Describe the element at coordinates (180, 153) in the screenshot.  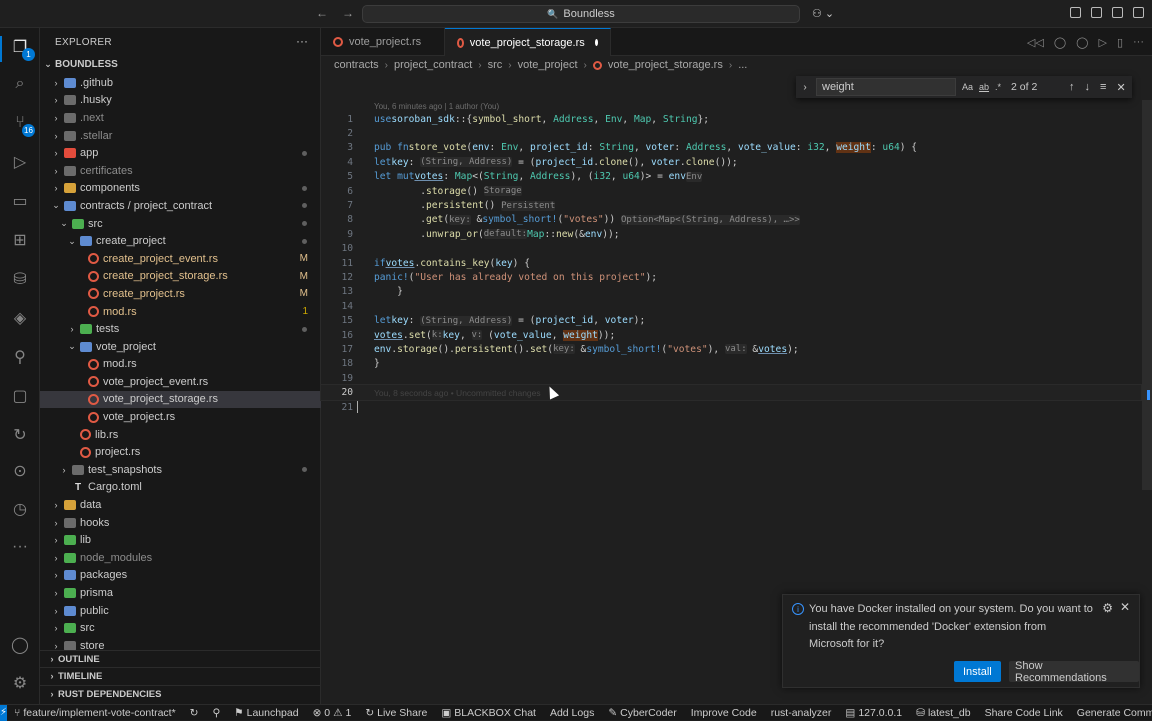
I see `folder-item: › app` at that location.